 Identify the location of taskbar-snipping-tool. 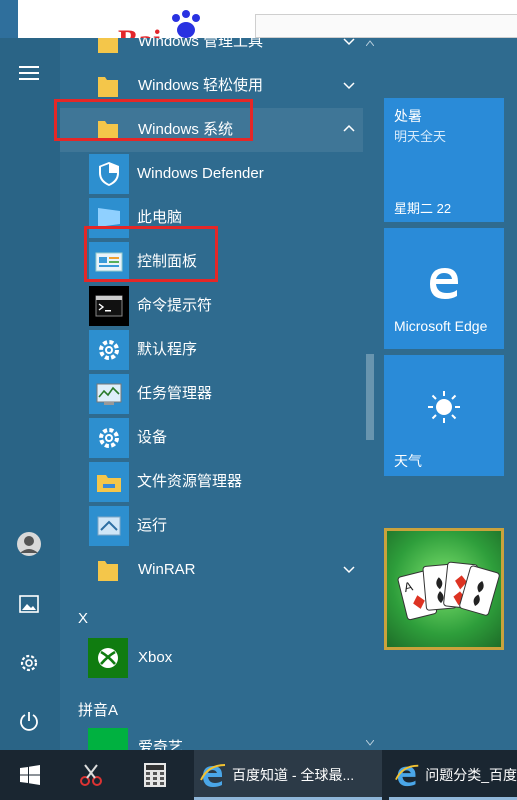
(91, 775).